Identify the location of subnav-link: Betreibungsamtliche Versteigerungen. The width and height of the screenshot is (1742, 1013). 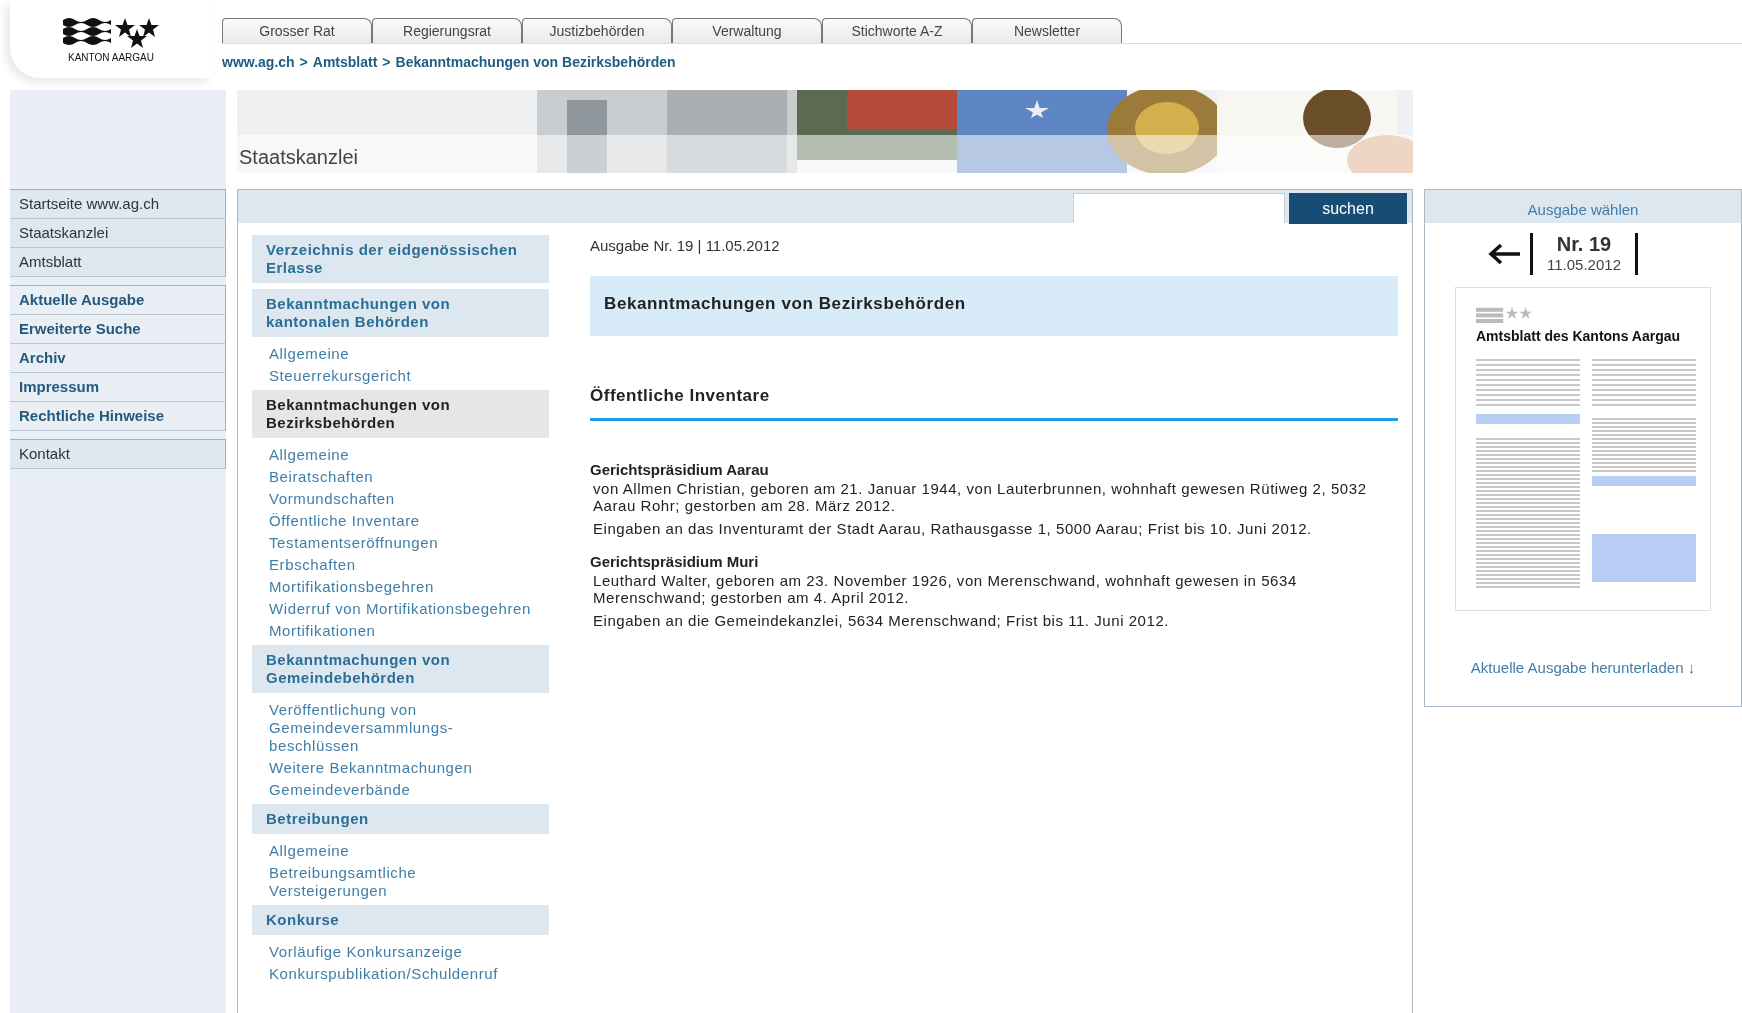
(400, 882).